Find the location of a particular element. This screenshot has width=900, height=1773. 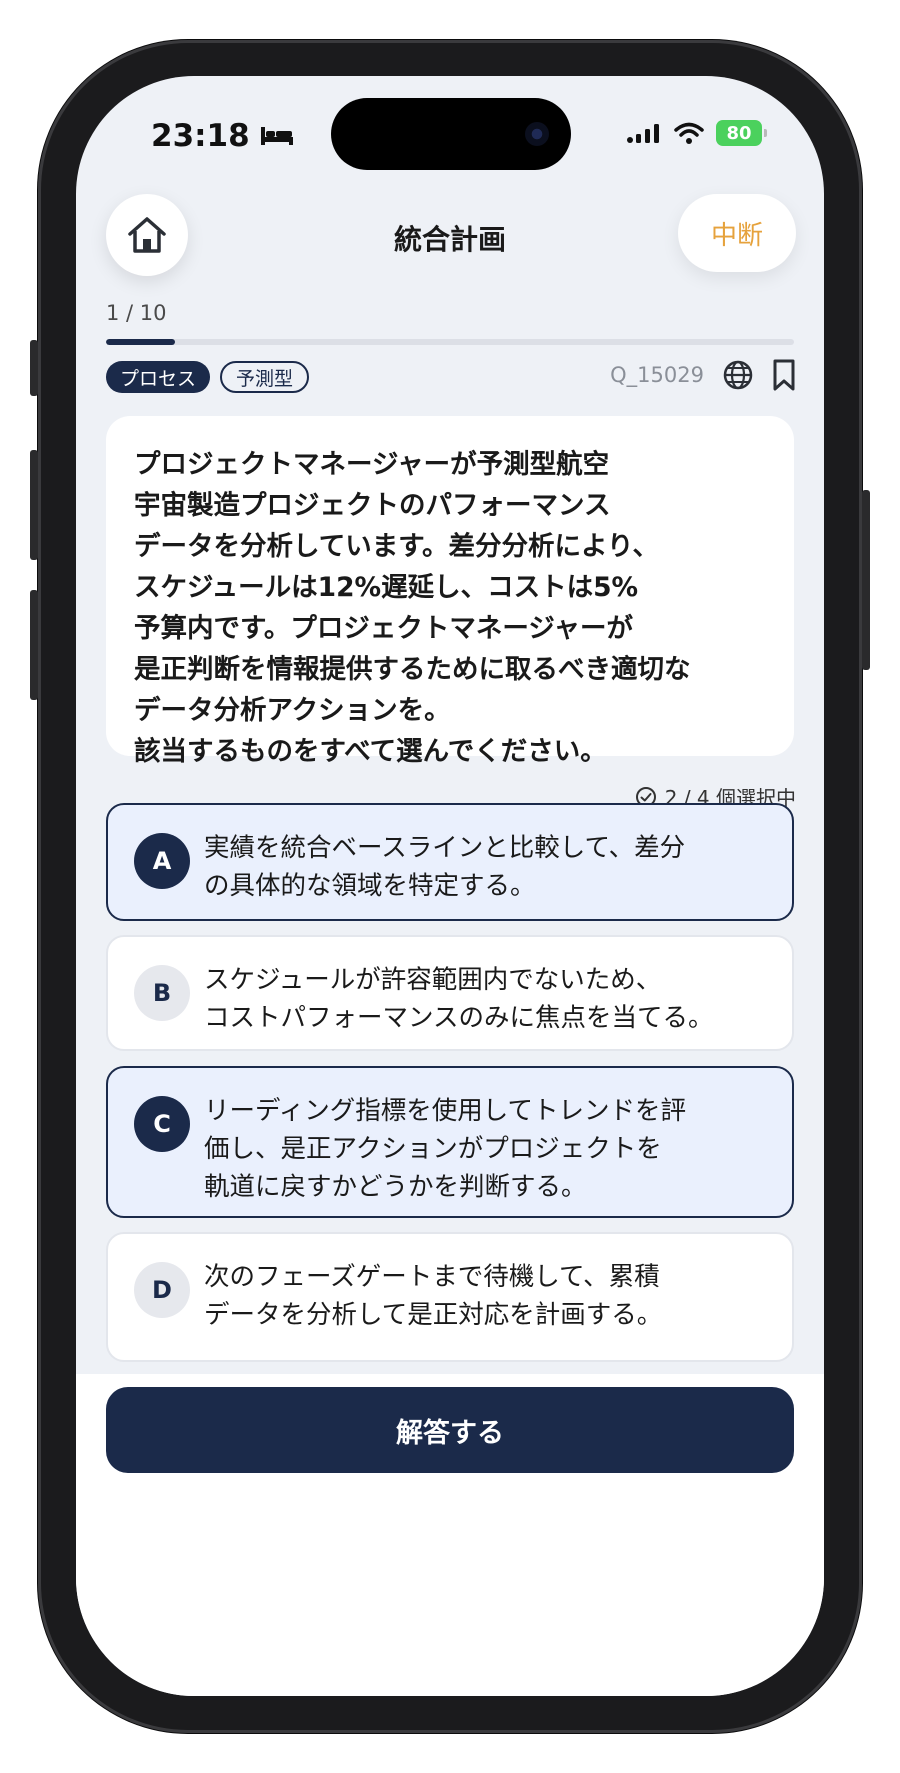

option-a: A 実績を統合ベースラインと比較して、差分 の具体的な領域を特定する。 is located at coordinates (450, 862).